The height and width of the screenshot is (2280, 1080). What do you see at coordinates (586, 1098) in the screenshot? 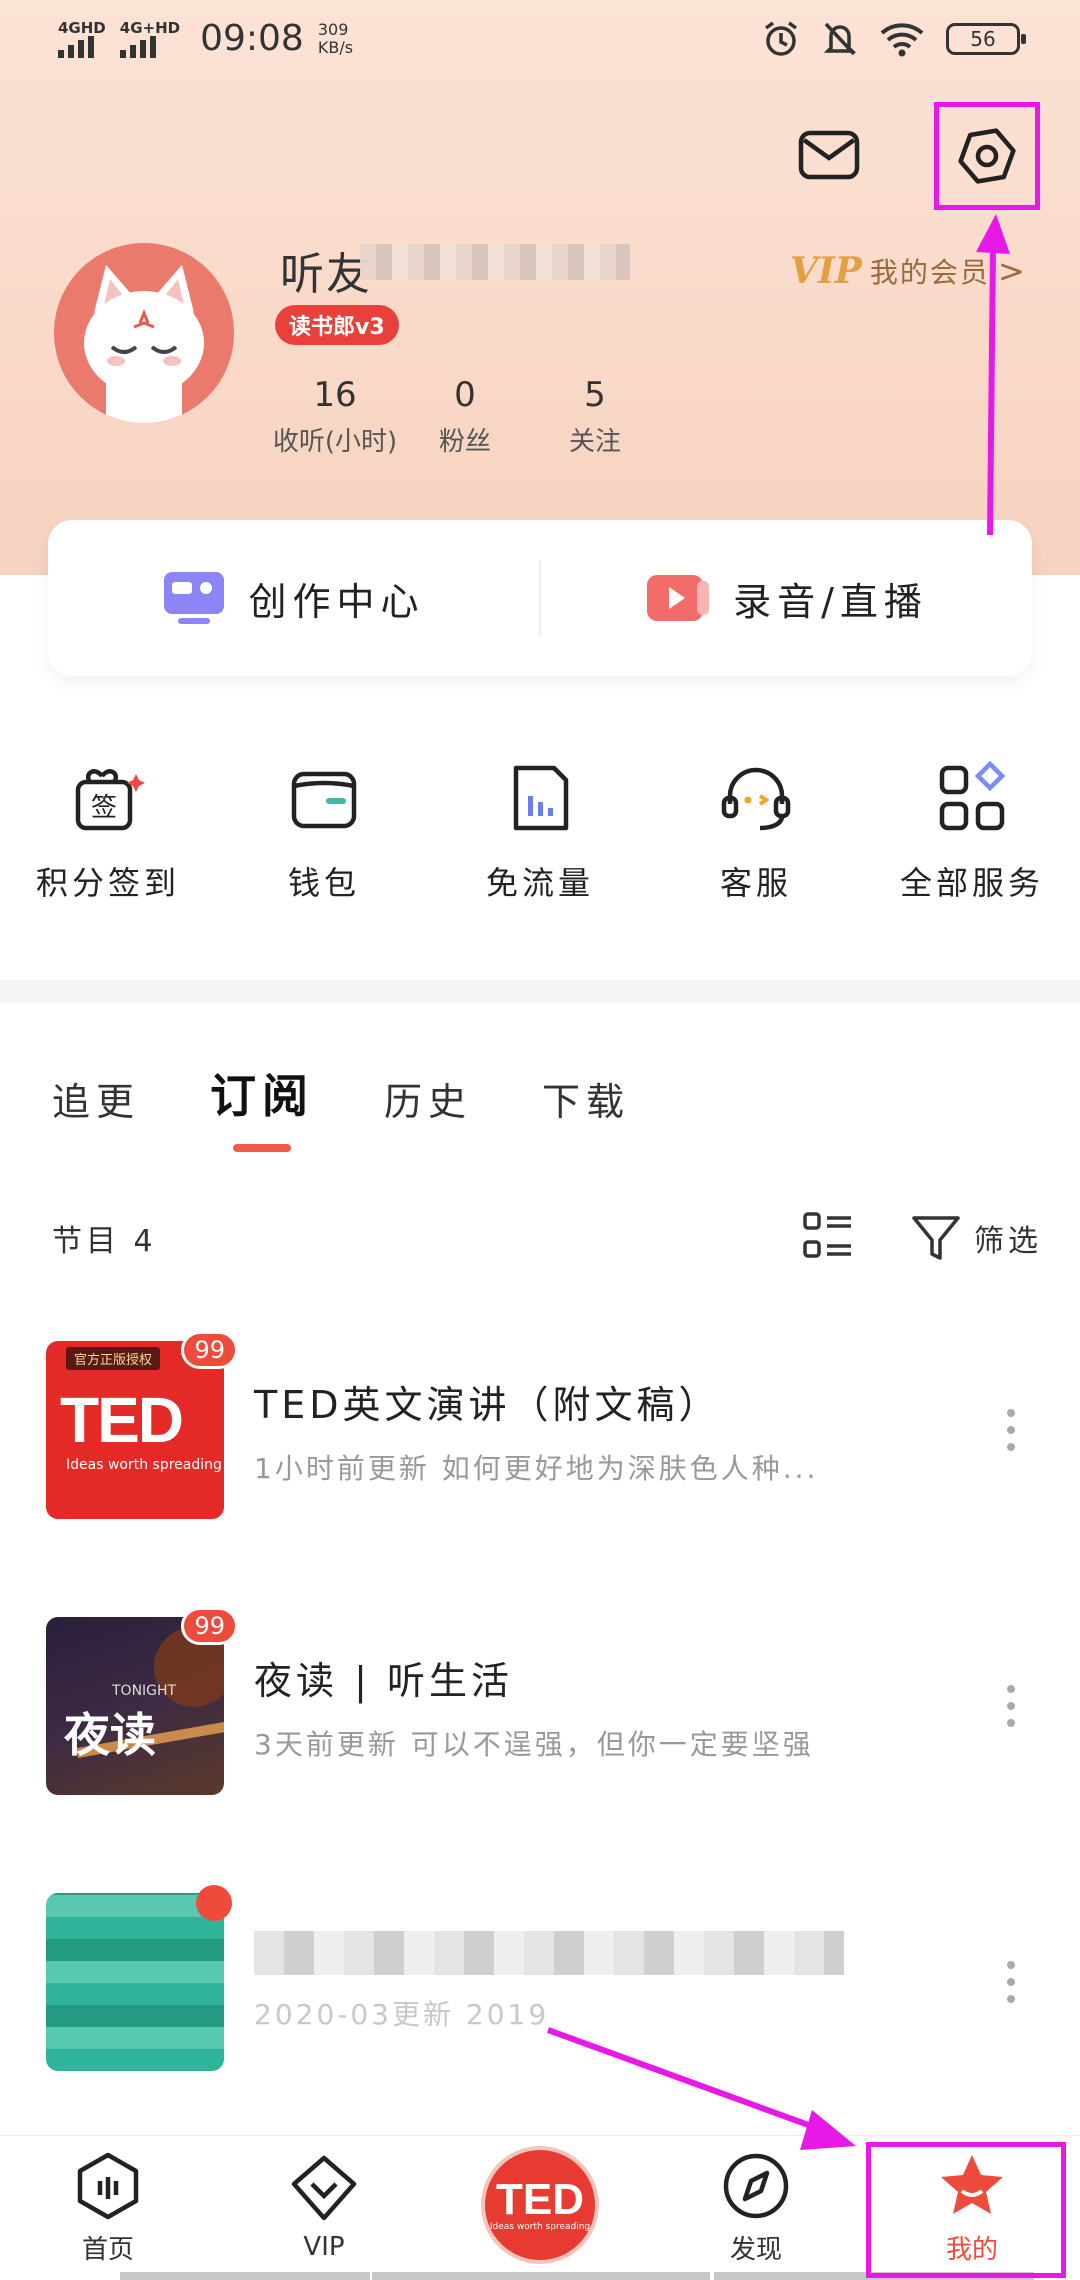
I see `tab-downloads: 下载` at bounding box center [586, 1098].